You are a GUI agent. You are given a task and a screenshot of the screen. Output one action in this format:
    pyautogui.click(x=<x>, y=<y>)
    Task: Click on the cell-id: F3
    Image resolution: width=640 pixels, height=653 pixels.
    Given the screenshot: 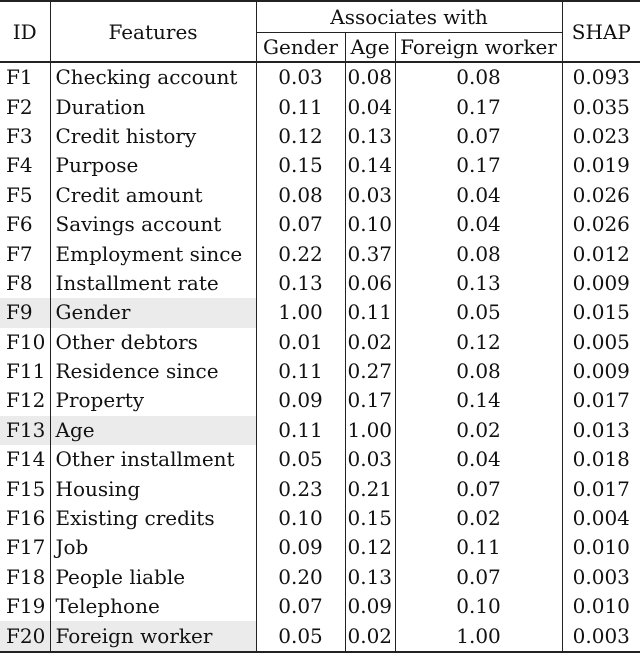 What is the action you would take?
    pyautogui.click(x=19, y=135)
    